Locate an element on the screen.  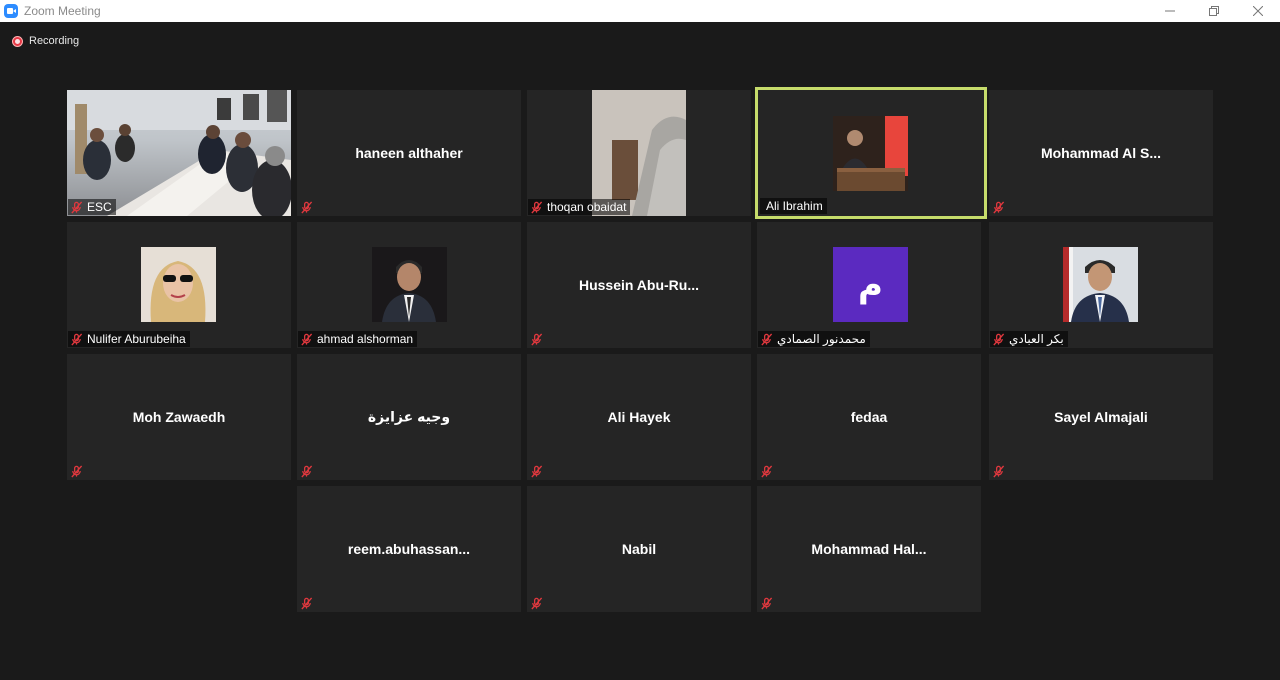
participant-name: Ali Hayek is located at coordinates (639, 417).